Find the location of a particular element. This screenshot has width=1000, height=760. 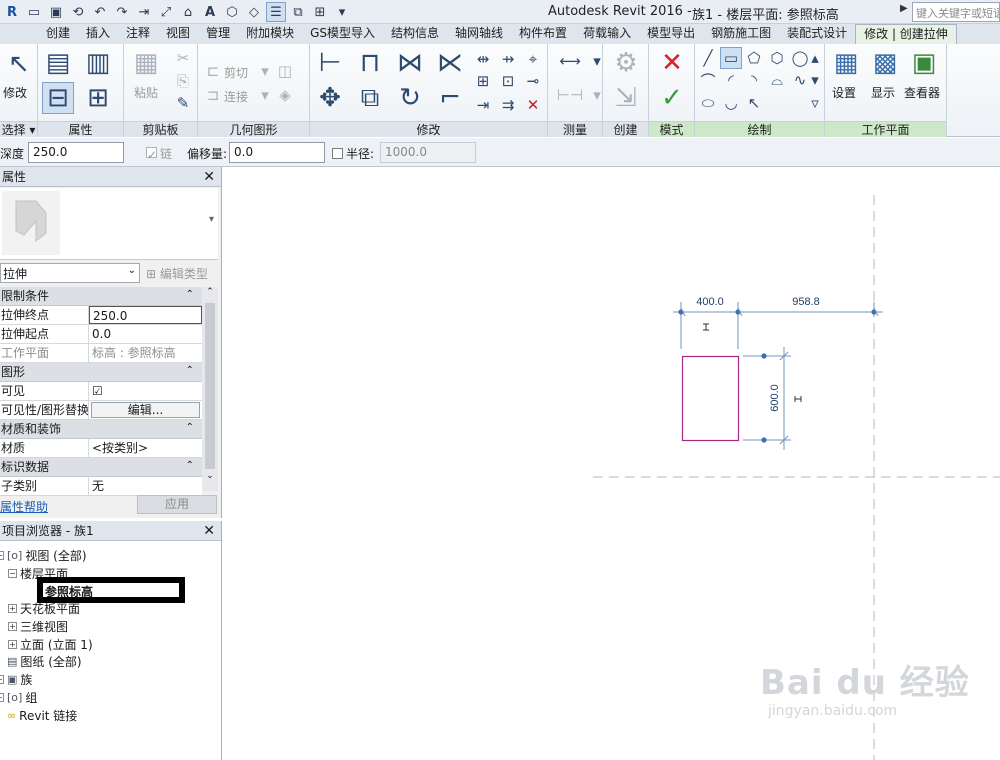

trim-multi-icon: ⇉ is located at coordinates (508, 105).